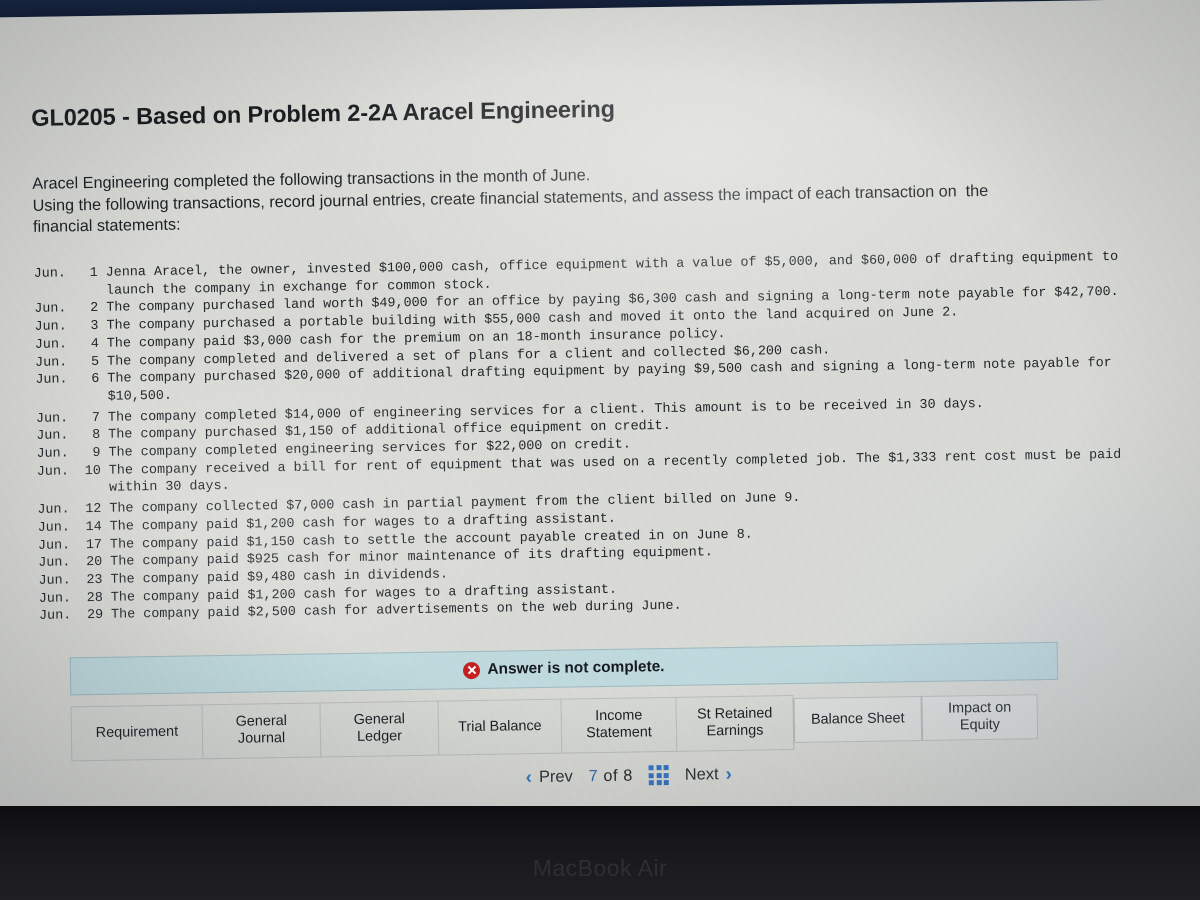 The height and width of the screenshot is (900, 1200). Describe the element at coordinates (96, 436) in the screenshot. I see `transaction-day: 8` at that location.